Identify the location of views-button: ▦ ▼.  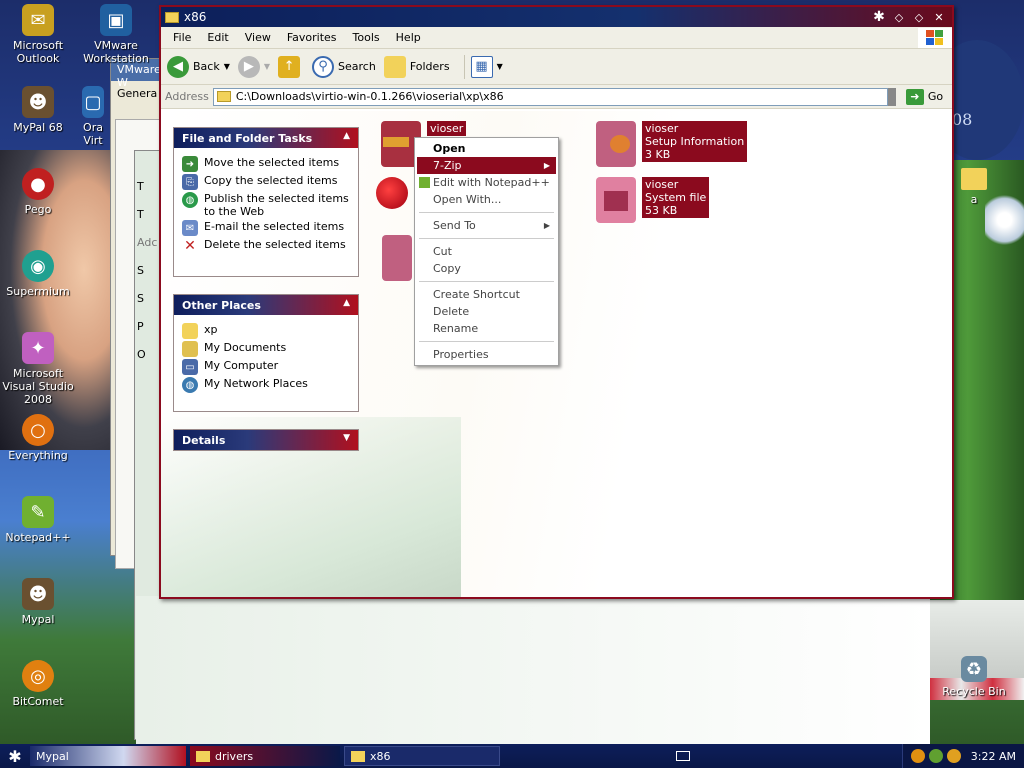
(486, 66).